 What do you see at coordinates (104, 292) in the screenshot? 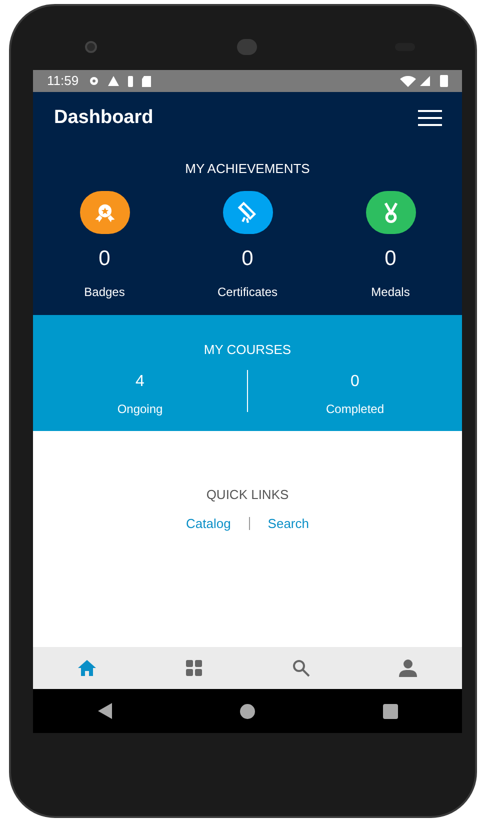
I see `achievement-label: Badges` at bounding box center [104, 292].